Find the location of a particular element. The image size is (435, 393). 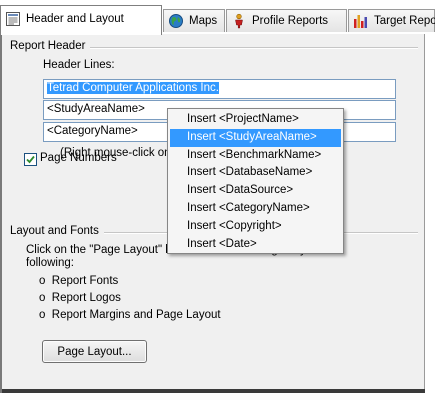

layout-list-item: o Report Margins and Page Layout is located at coordinates (130, 315).